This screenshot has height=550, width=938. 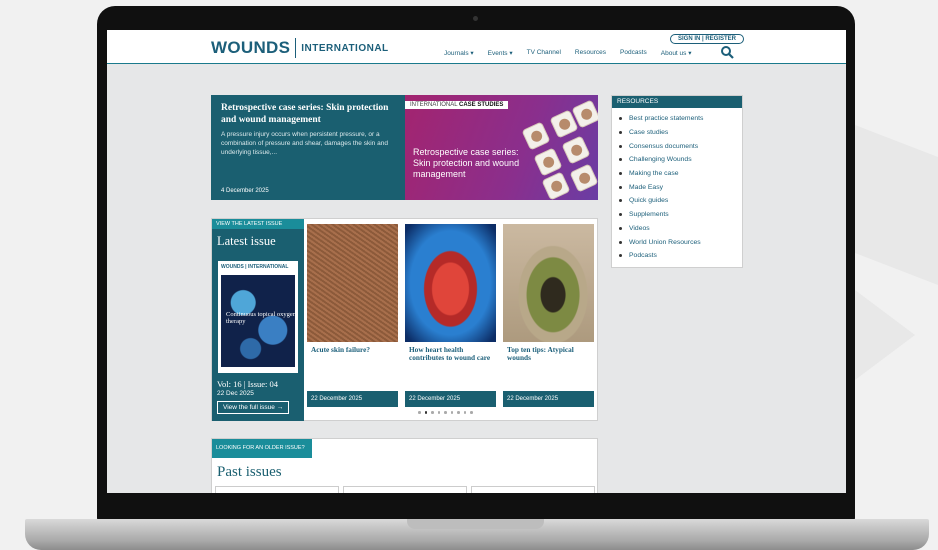 I want to click on resource-link: Made Easy, so click(x=680, y=187).